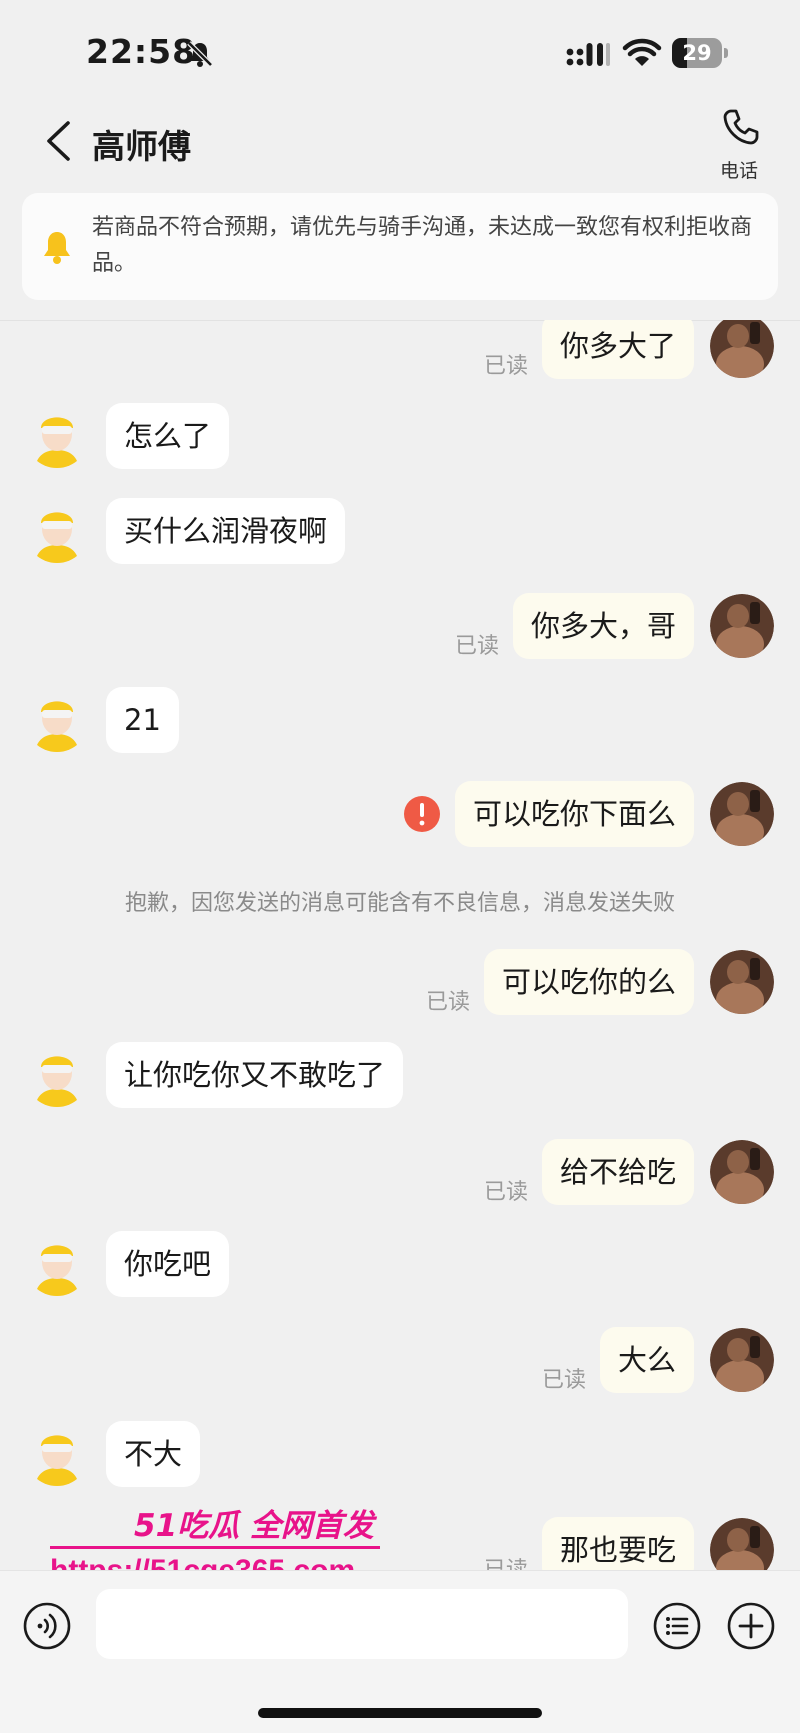 The height and width of the screenshot is (1733, 800). I want to click on outgoing-message: 可以吃你的么, so click(589, 982).